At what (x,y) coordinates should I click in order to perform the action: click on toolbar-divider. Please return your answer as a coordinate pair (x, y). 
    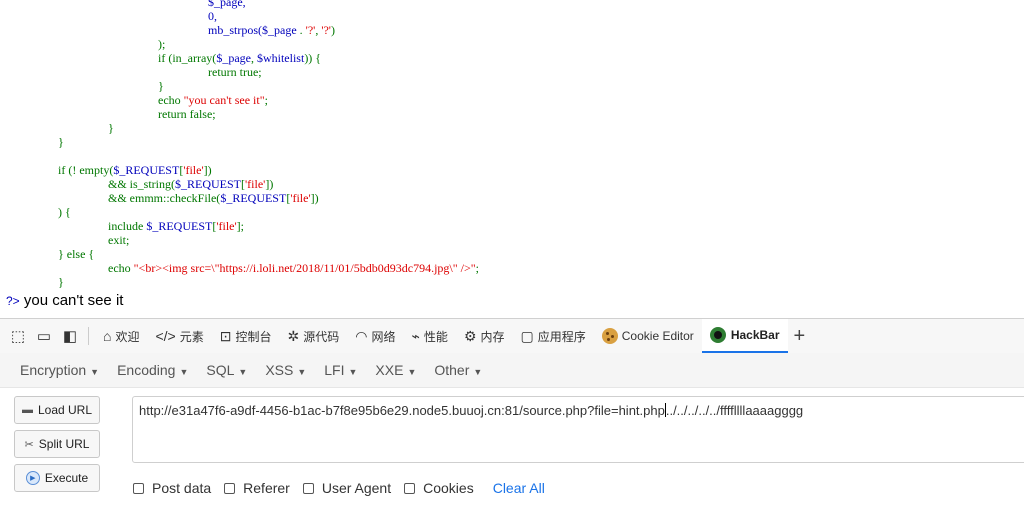
    Looking at the image, I should click on (88, 336).